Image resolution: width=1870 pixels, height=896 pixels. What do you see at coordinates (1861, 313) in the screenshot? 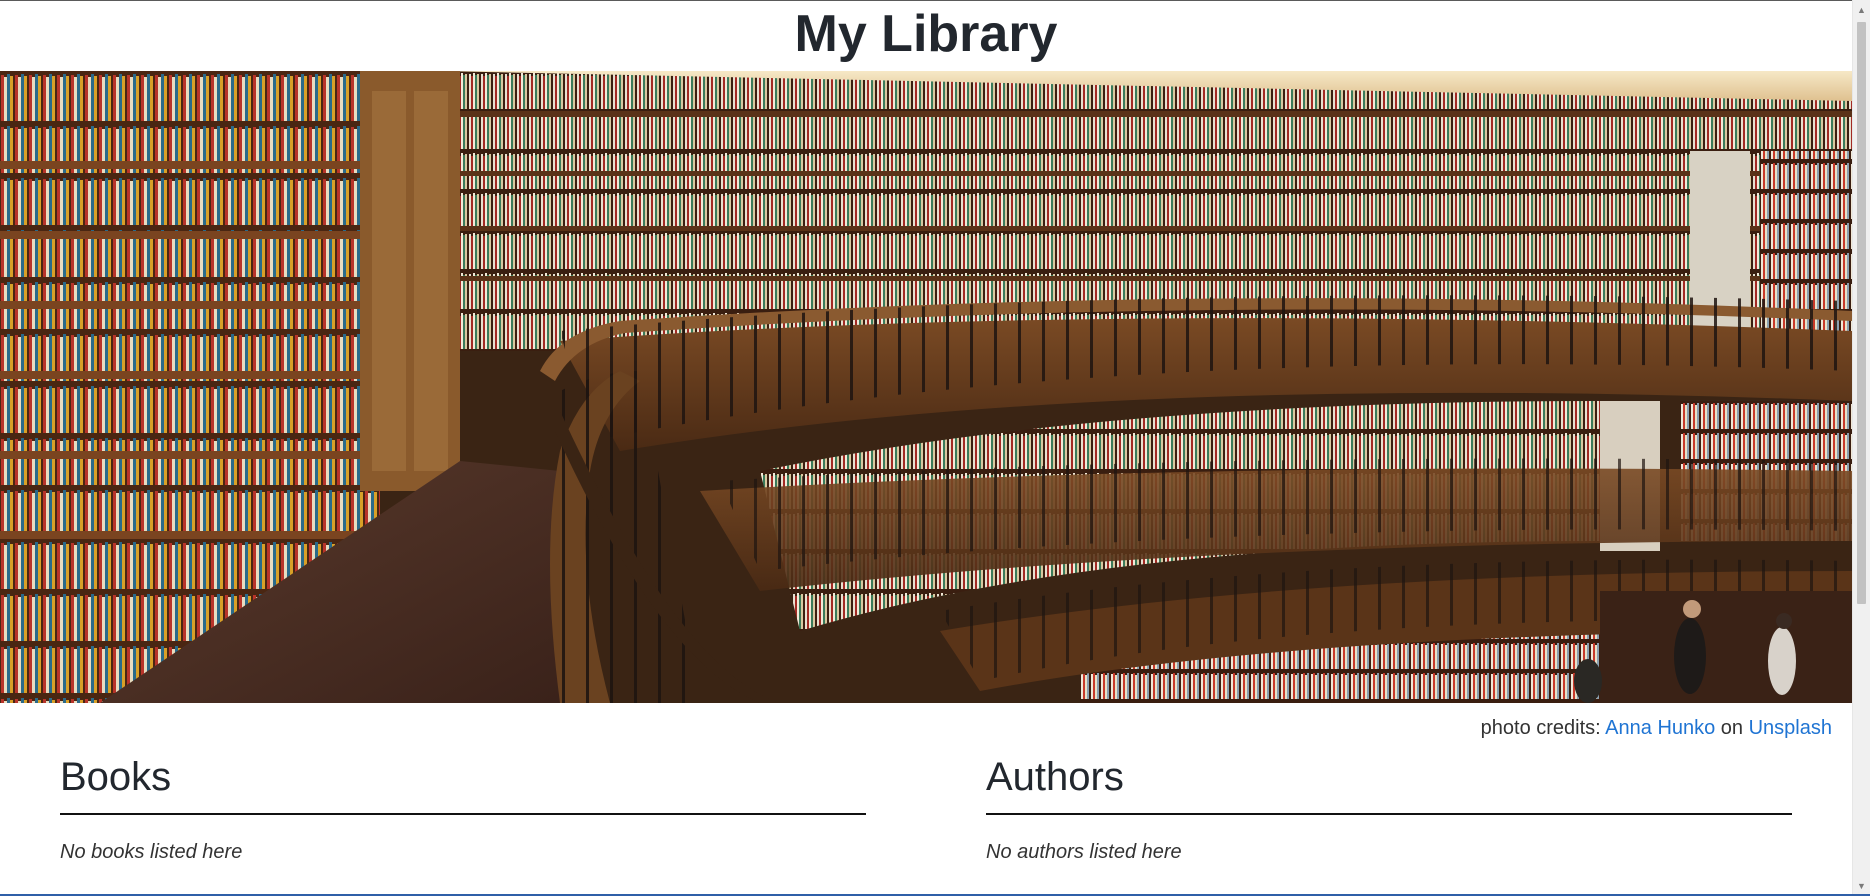
I see `scroll-thumb` at bounding box center [1861, 313].